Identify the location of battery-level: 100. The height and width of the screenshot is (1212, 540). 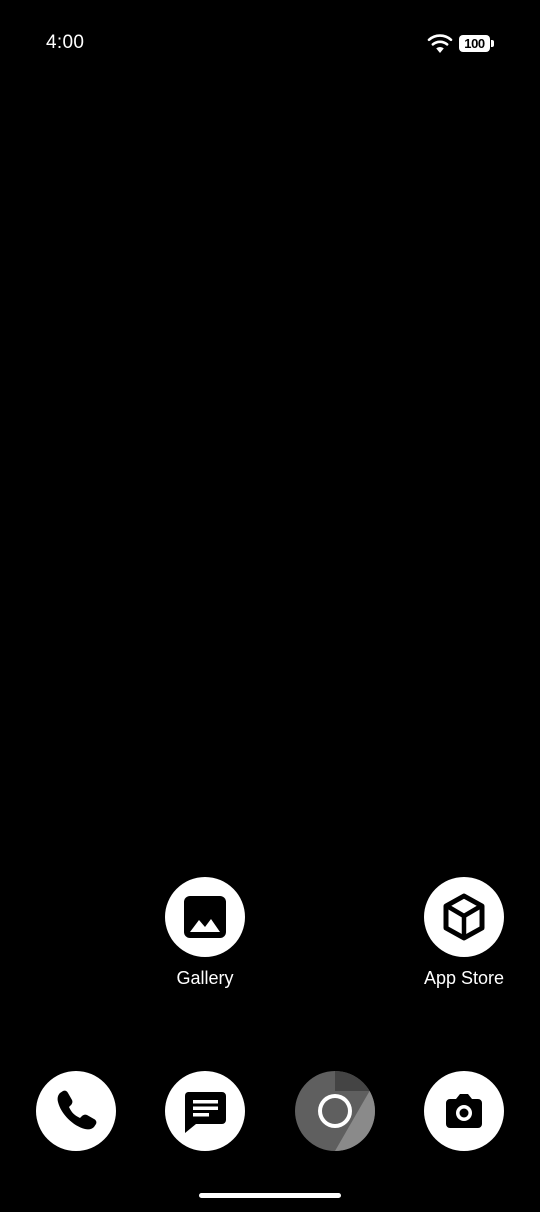
(474, 43).